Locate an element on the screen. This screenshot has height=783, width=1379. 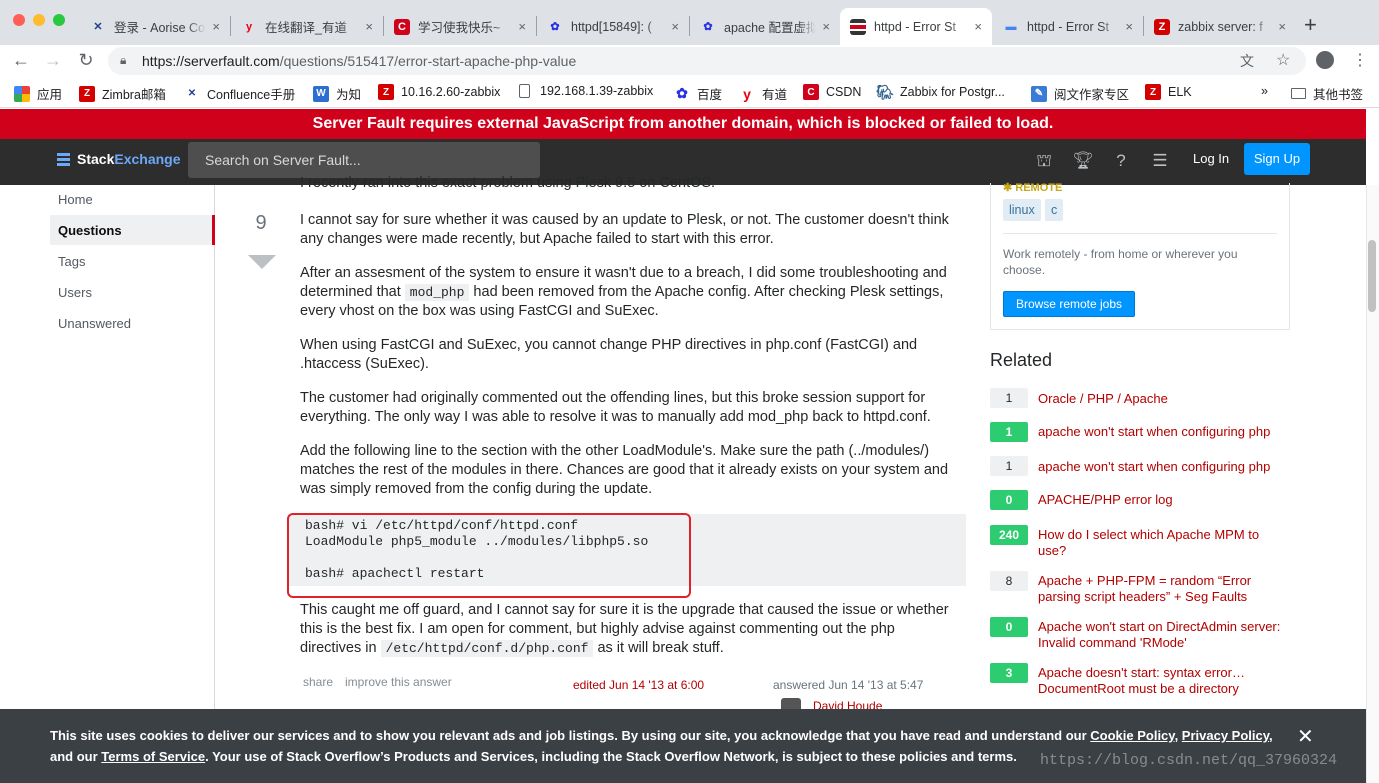
bookmark-zabbix-60: Z 10.16.2.60-zabbix is located at coordinates (439, 92).